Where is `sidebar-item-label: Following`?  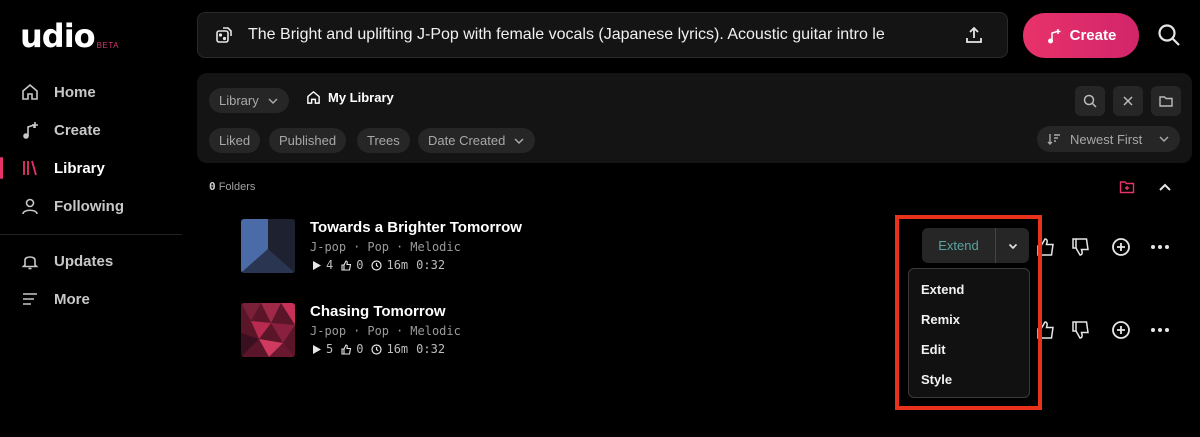
sidebar-item-label: Following is located at coordinates (89, 206).